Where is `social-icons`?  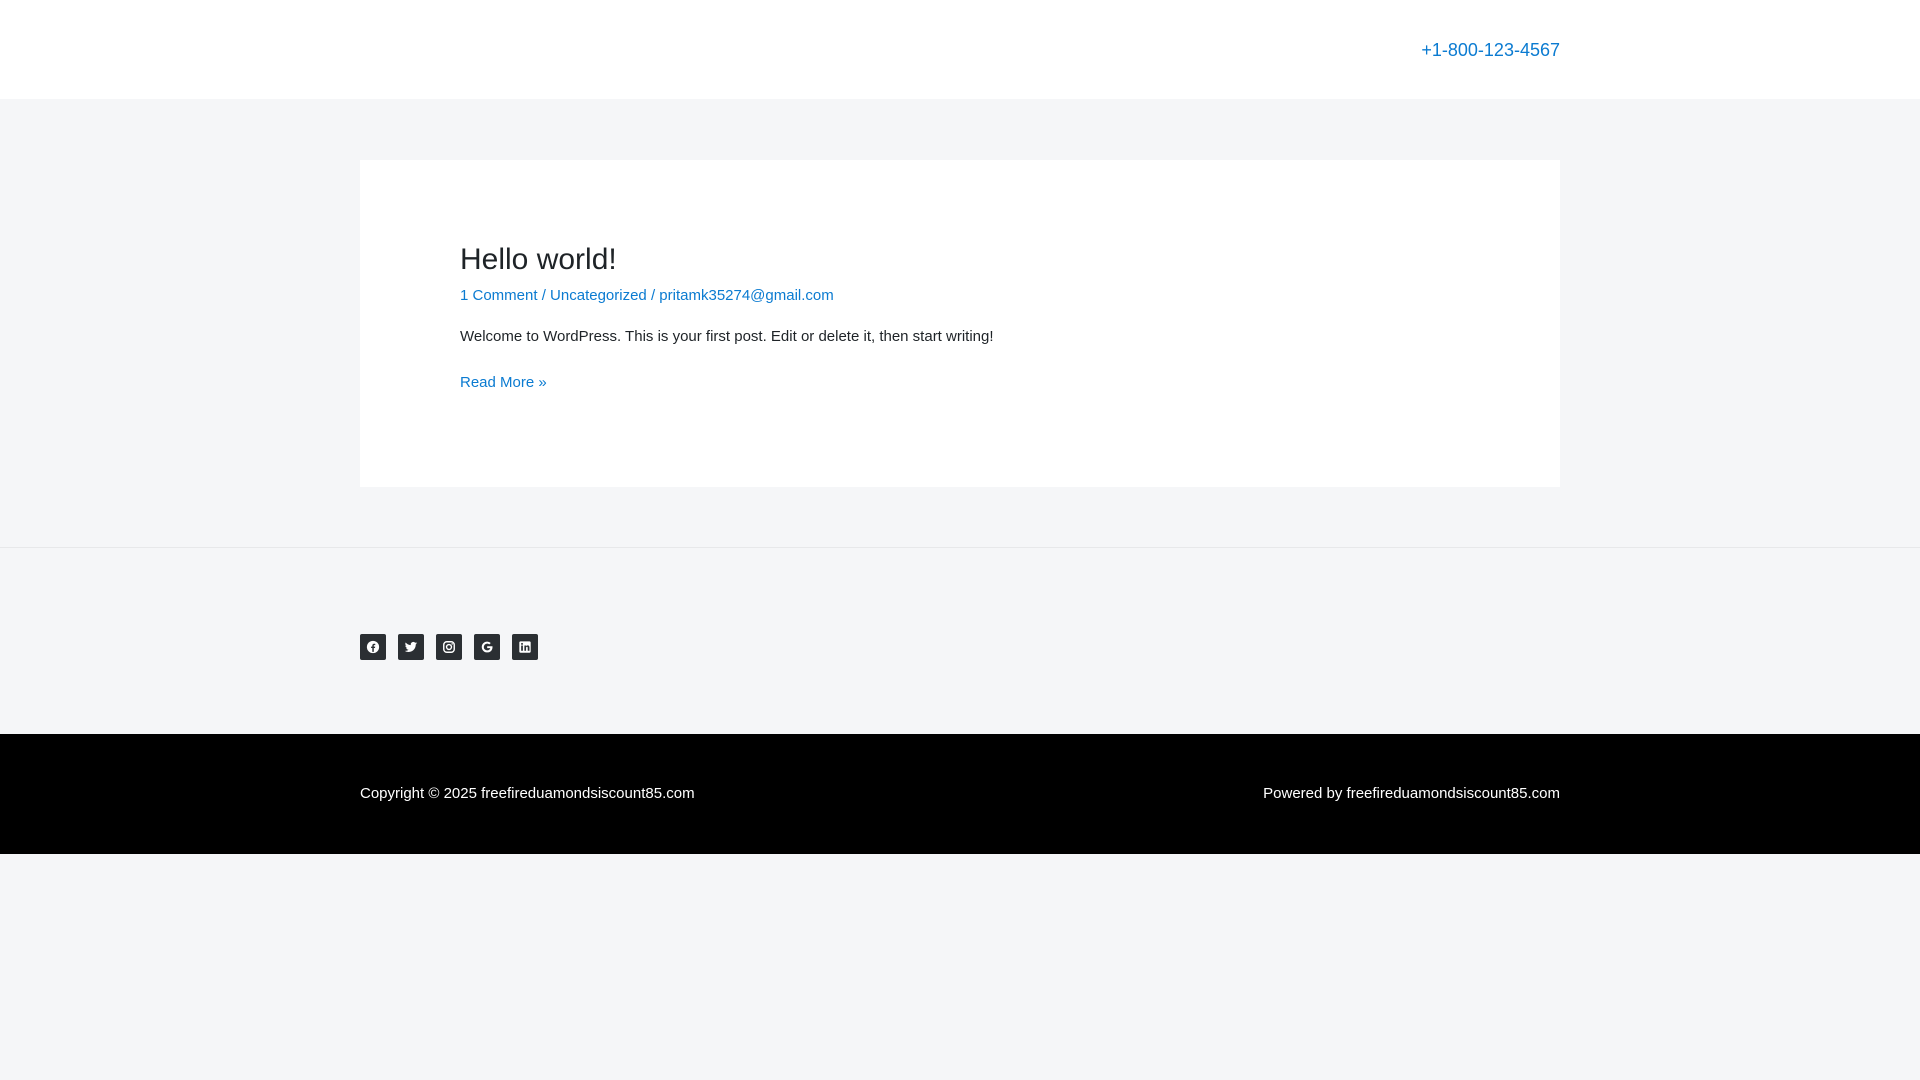 social-icons is located at coordinates (449, 647).